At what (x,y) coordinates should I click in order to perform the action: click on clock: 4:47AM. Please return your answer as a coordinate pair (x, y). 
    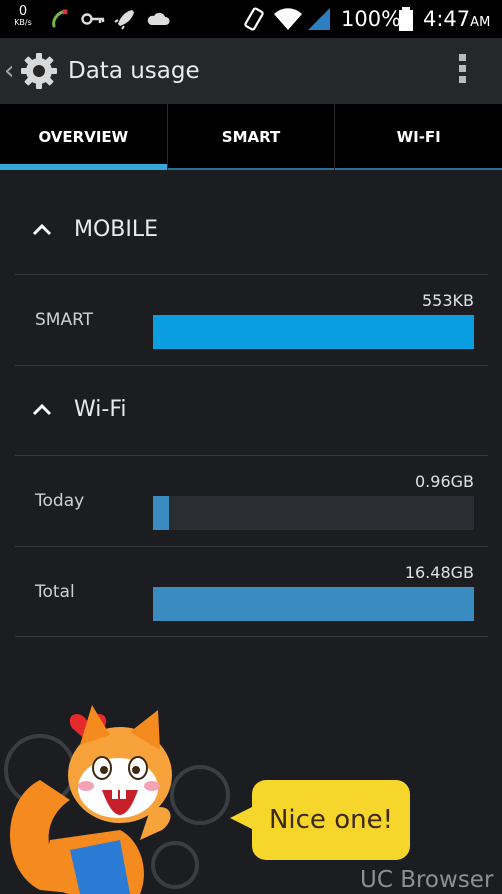
    Looking at the image, I should click on (456, 21).